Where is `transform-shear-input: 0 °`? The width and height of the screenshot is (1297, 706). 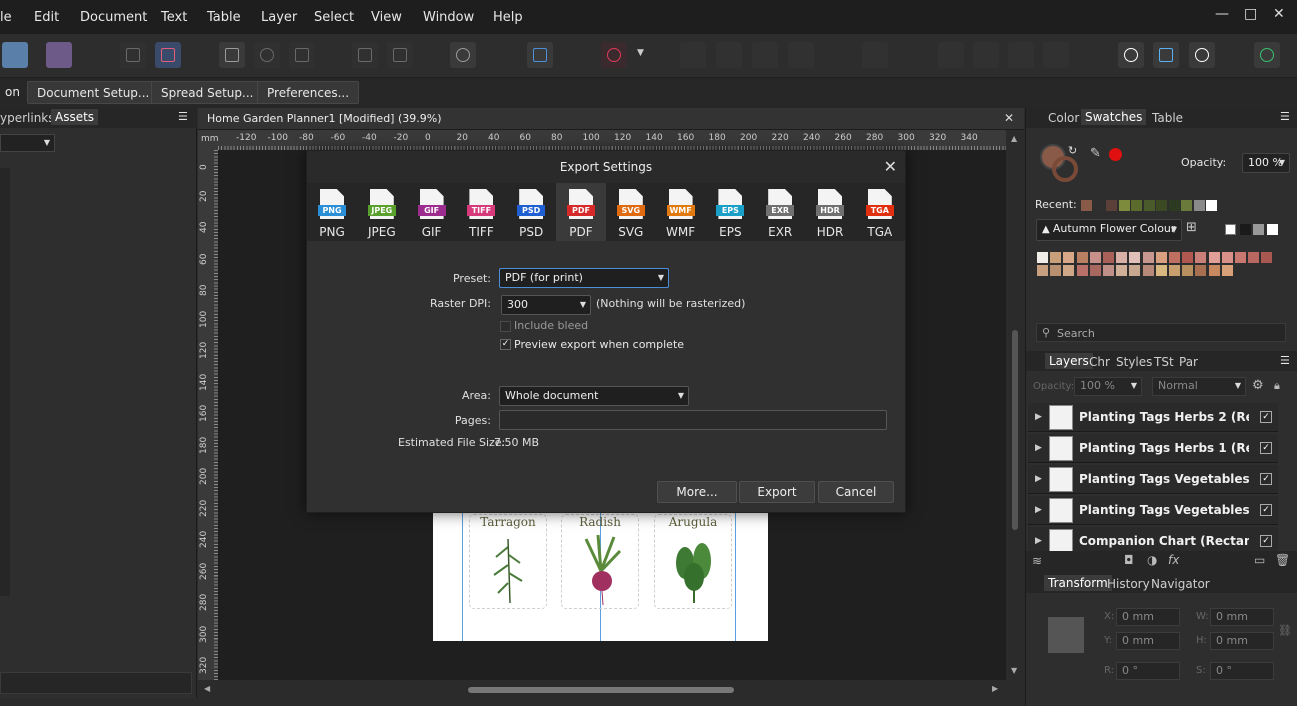 transform-shear-input: 0 ° is located at coordinates (1242, 671).